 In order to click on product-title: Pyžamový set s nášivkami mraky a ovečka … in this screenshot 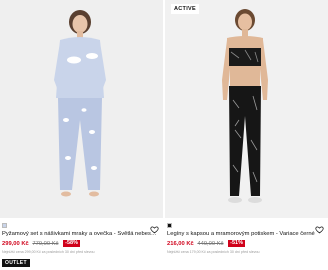, I will do `click(80, 234)`.